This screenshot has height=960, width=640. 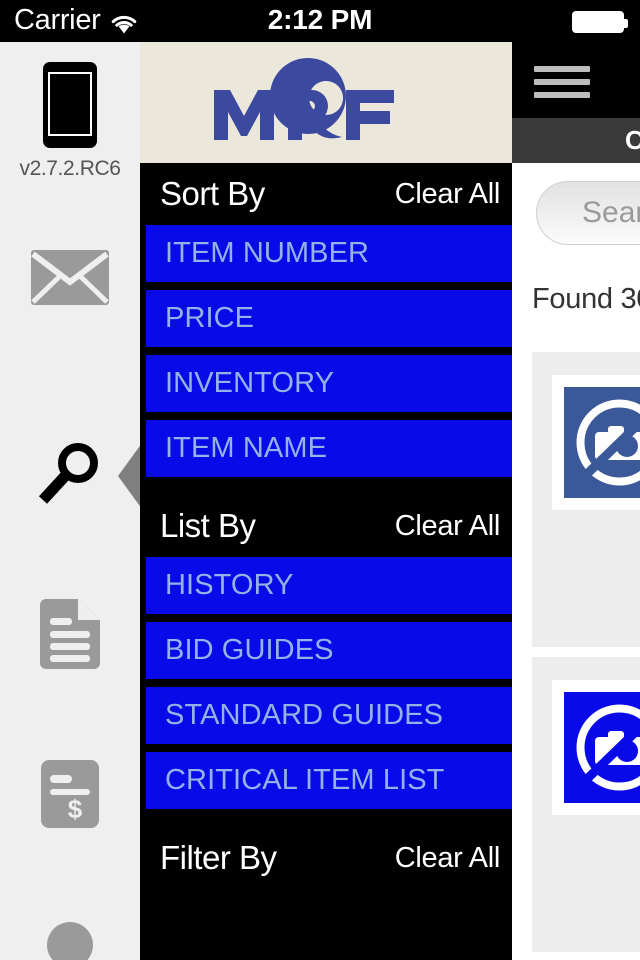 I want to click on sidebar-item-device: v2.7.2.RC6, so click(x=70, y=121).